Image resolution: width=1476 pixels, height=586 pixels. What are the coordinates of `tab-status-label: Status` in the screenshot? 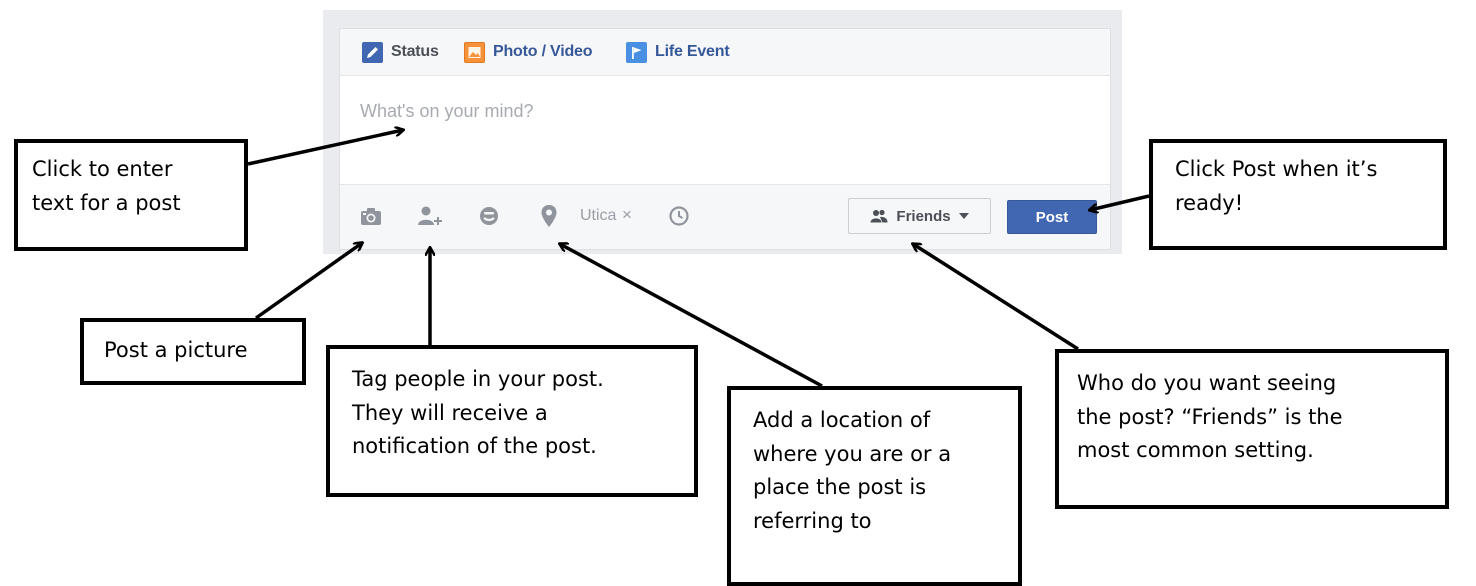 It's located at (415, 51).